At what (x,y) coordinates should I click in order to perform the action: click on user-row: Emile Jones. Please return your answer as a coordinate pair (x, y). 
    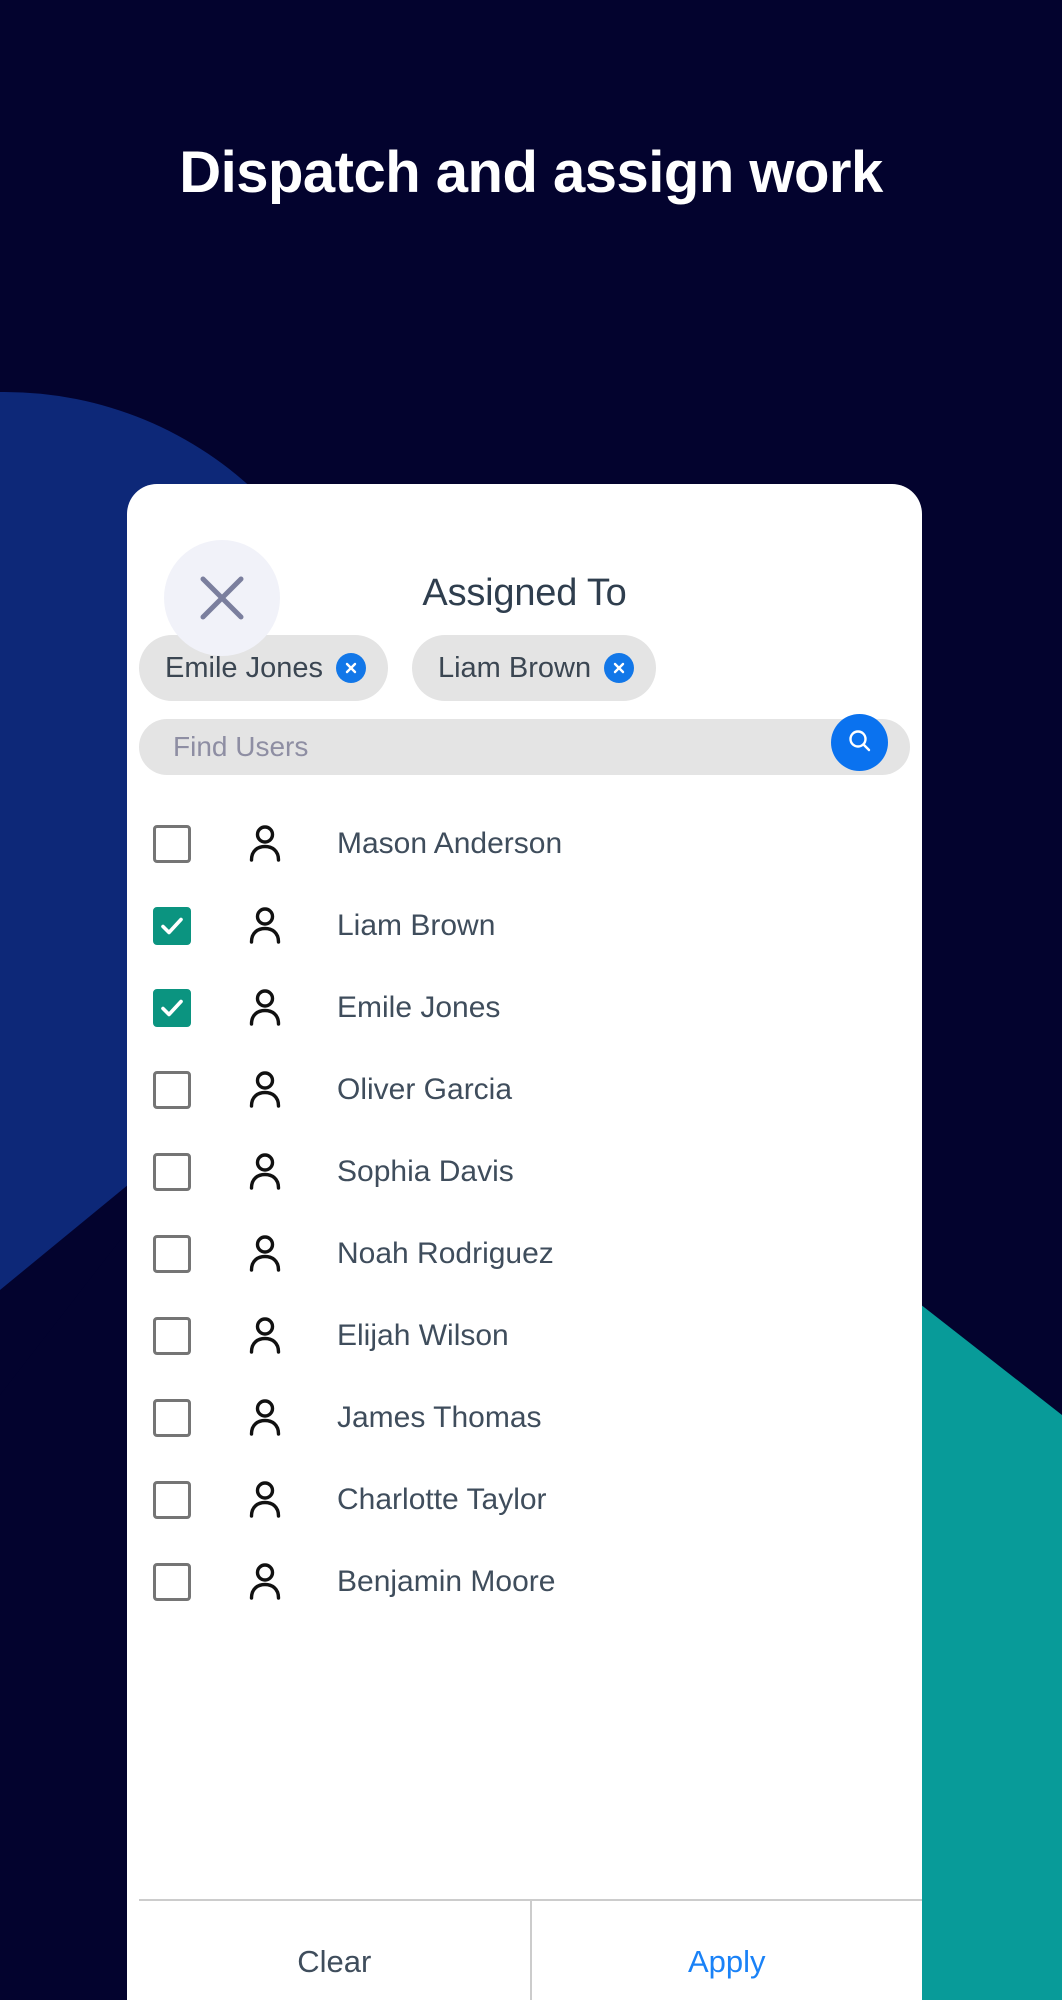
    Looking at the image, I should click on (530, 1008).